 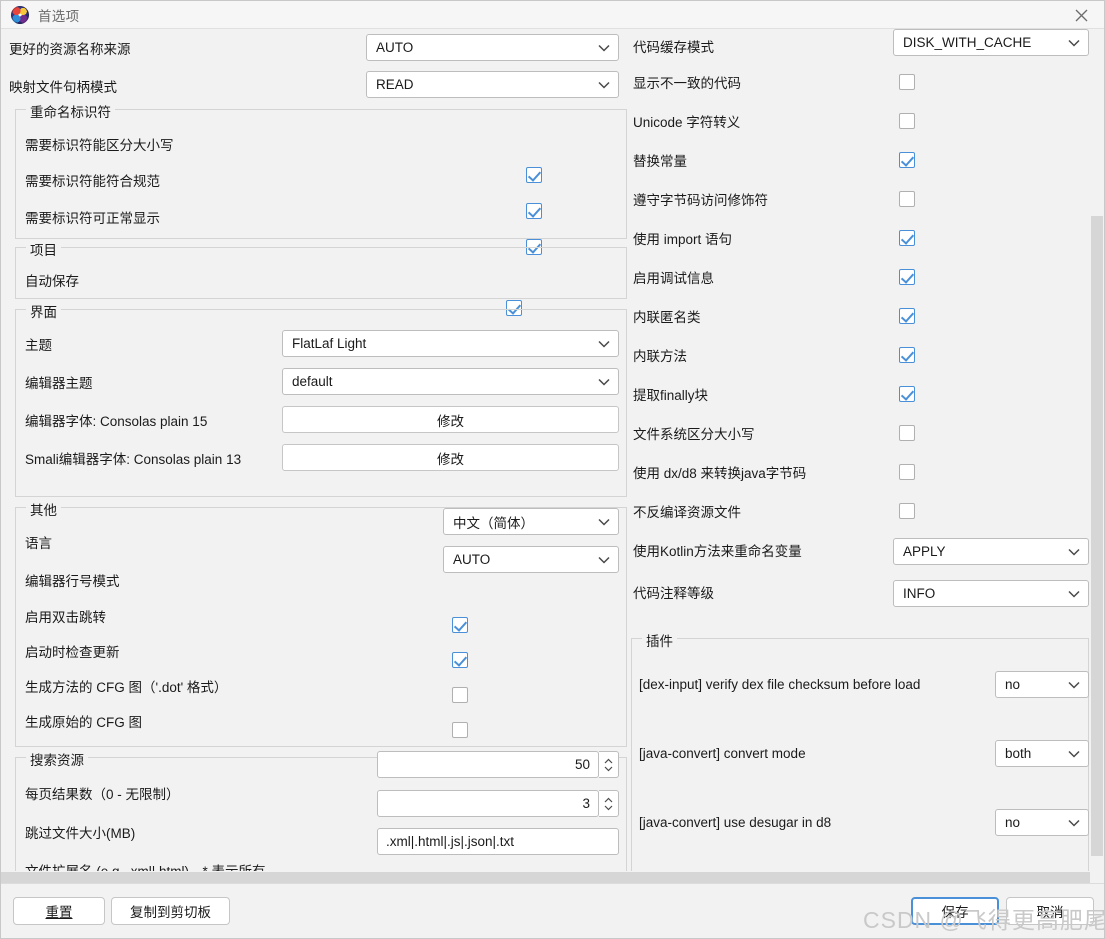 What do you see at coordinates (722, 753) in the screenshot?
I see `setting-label: [java-convert] convert mode` at bounding box center [722, 753].